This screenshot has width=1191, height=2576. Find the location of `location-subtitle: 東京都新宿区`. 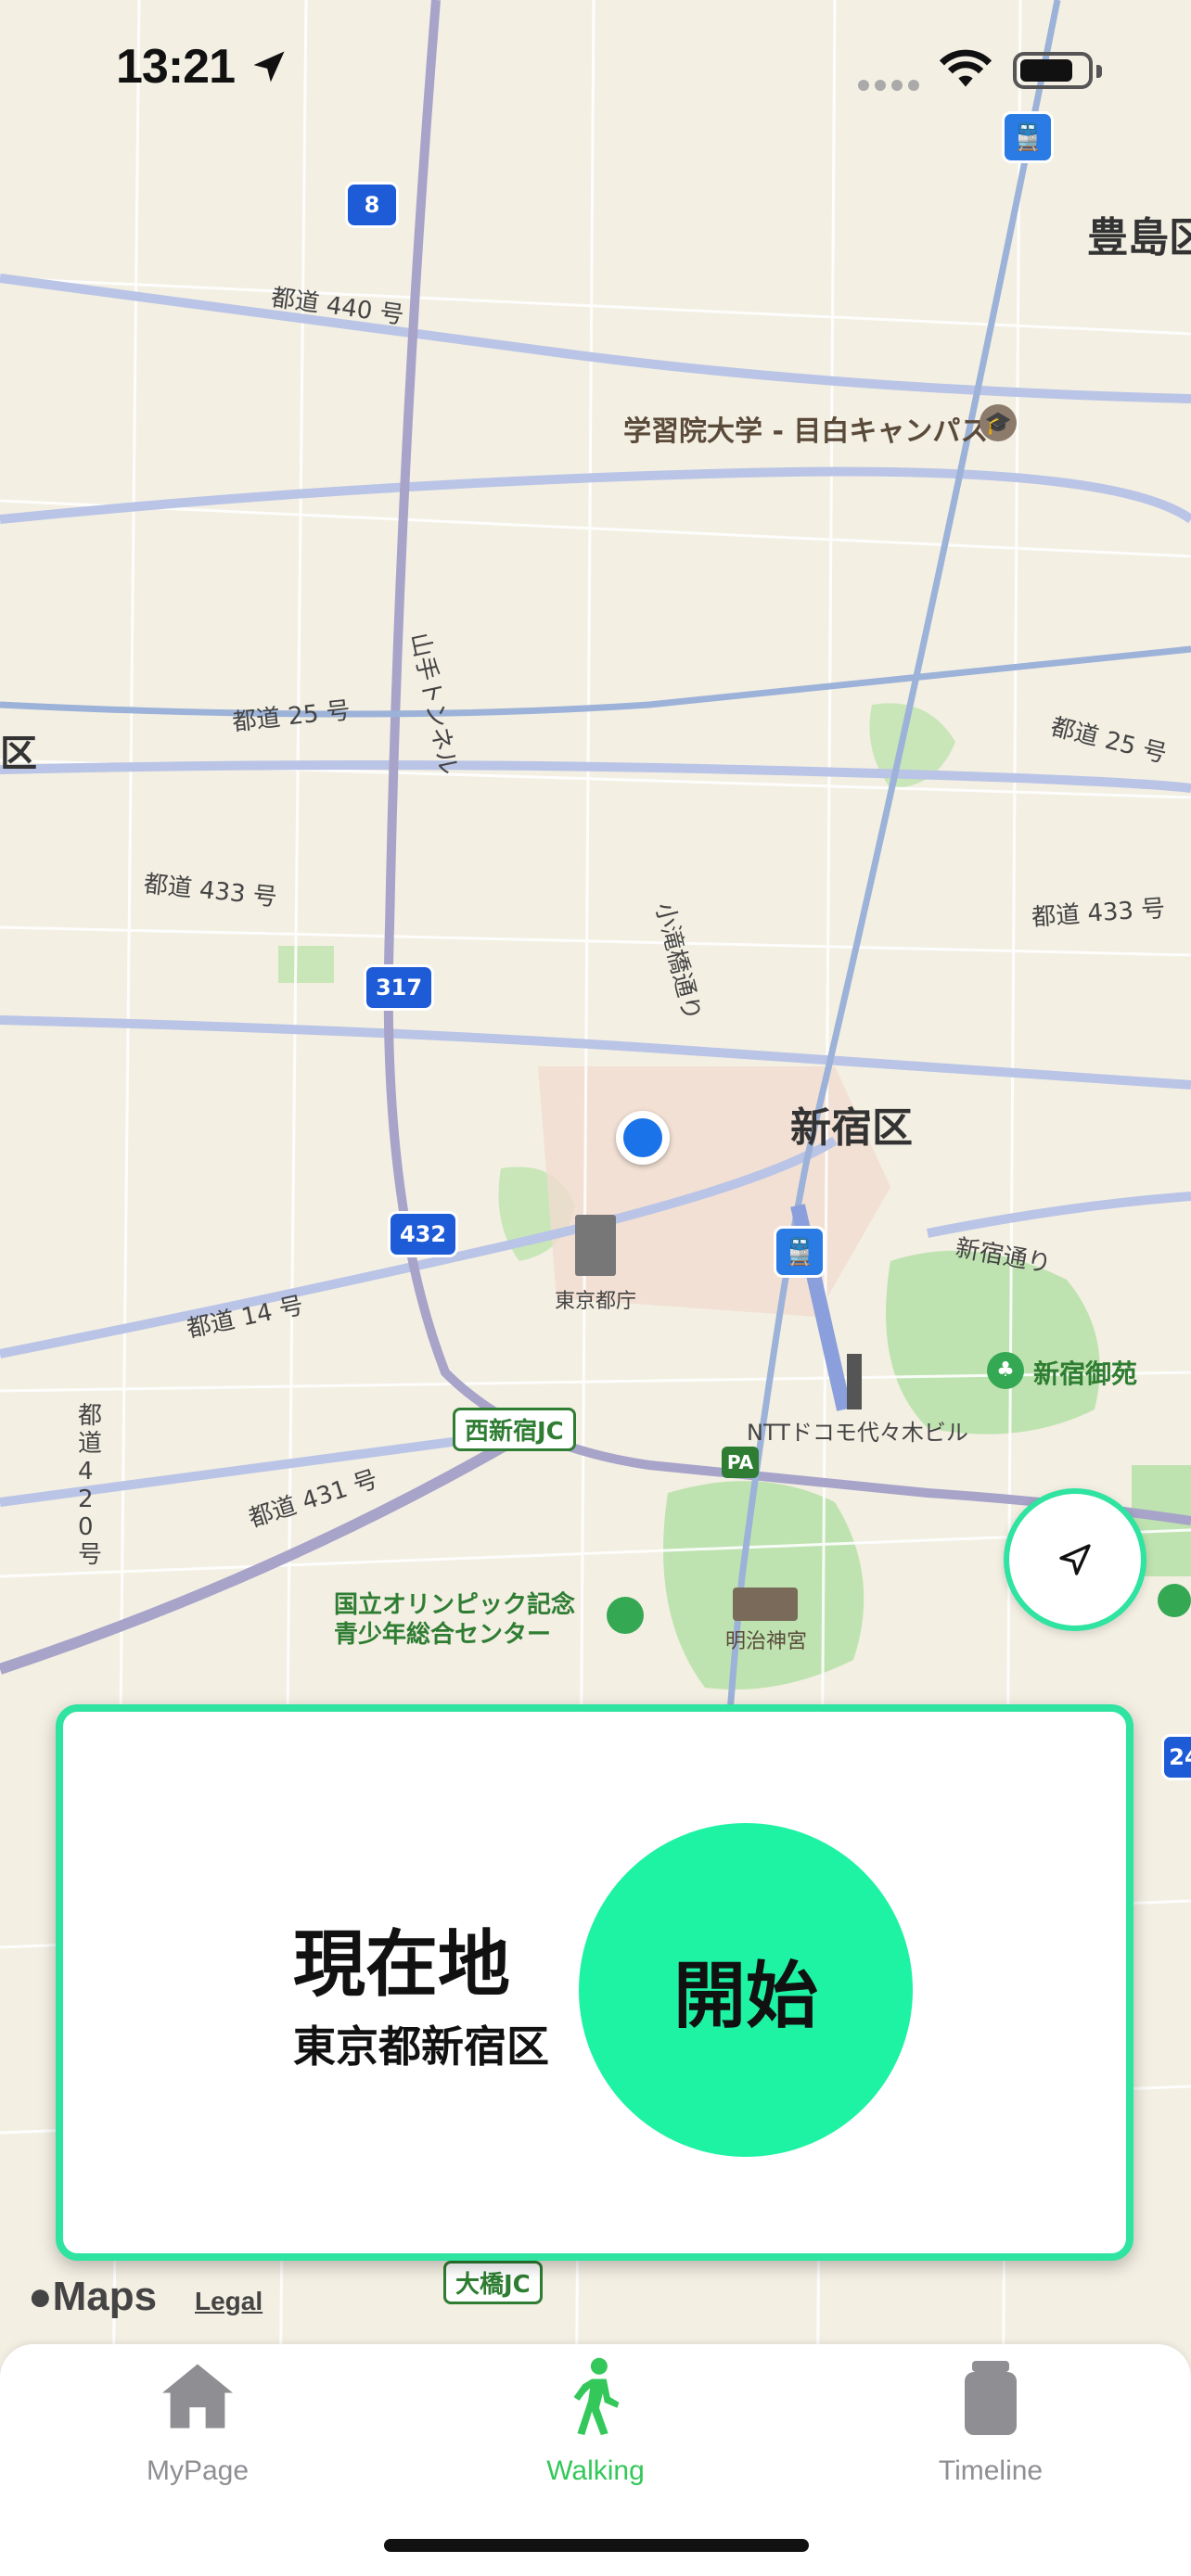

location-subtitle: 東京都新宿区 is located at coordinates (421, 2047).